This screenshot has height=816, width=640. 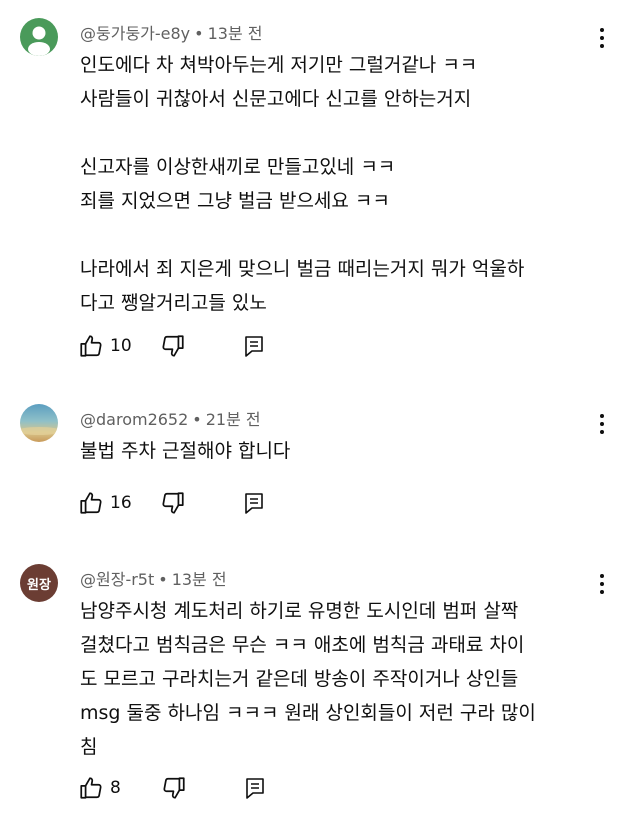 What do you see at coordinates (185, 451) in the screenshot?
I see `comment-text: 불법 주차 근절해야 합니다` at bounding box center [185, 451].